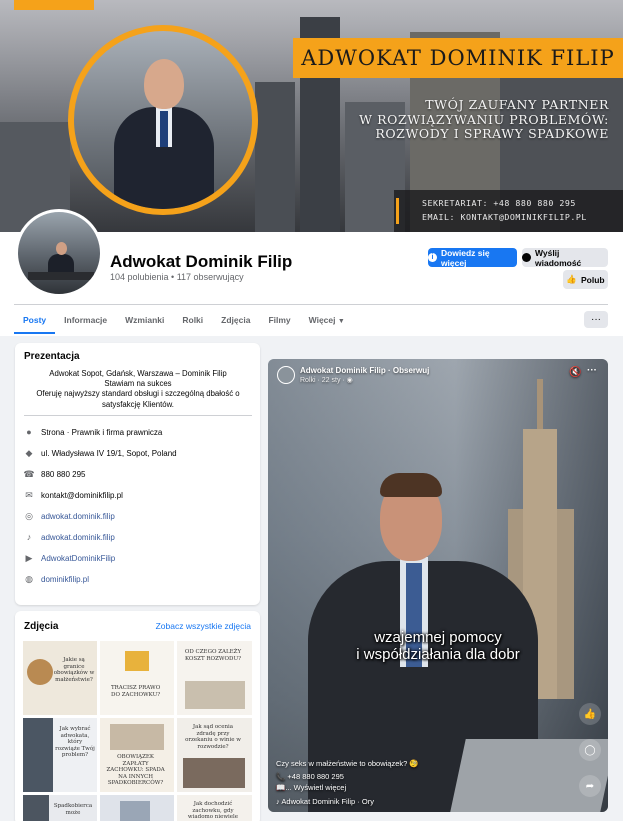 This screenshot has height=821, width=623. I want to click on more-icon: ···, so click(592, 370).